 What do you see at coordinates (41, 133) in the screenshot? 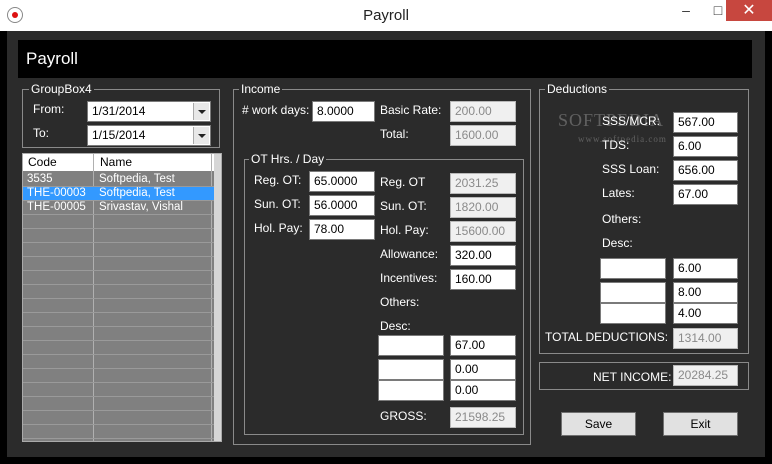
I see `to-label: To:` at bounding box center [41, 133].